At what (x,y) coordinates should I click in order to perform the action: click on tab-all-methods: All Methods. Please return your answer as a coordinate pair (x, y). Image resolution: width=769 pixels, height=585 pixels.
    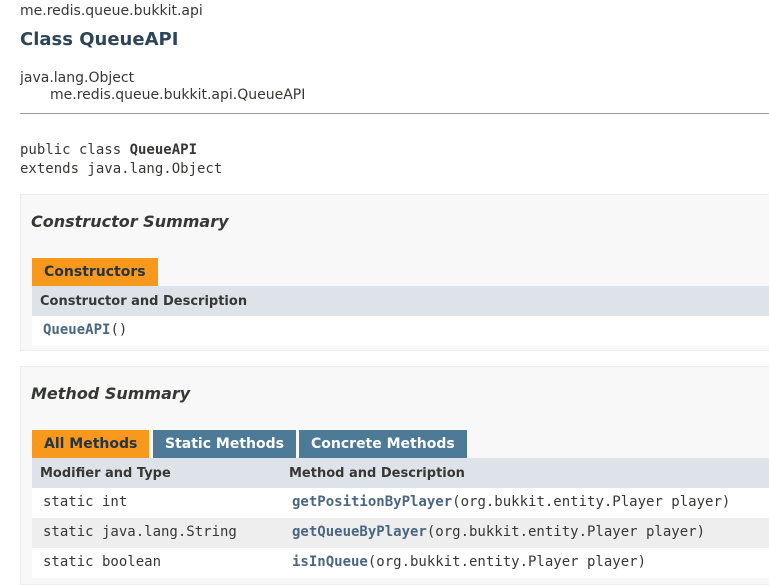
    Looking at the image, I should click on (91, 444).